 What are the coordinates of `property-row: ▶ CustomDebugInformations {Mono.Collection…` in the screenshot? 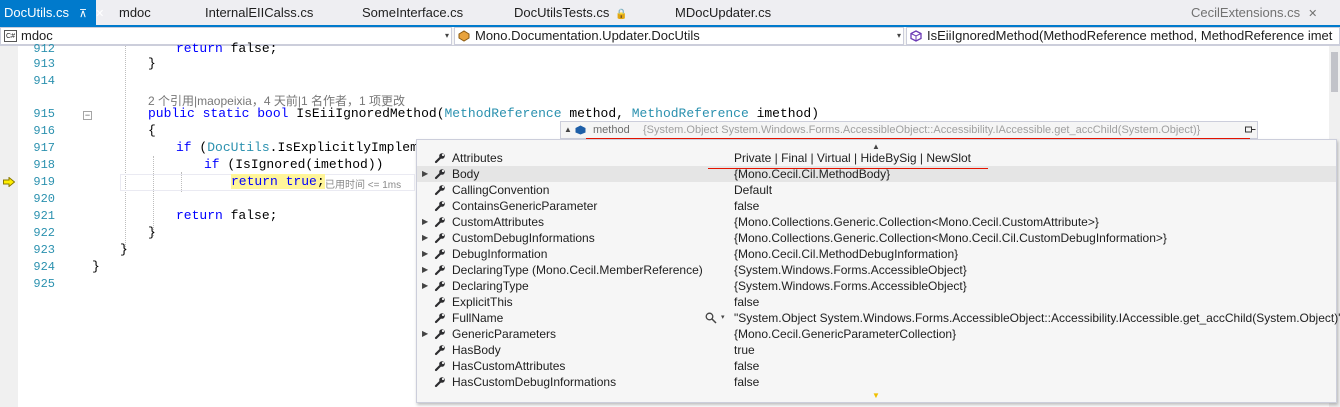 It's located at (876, 238).